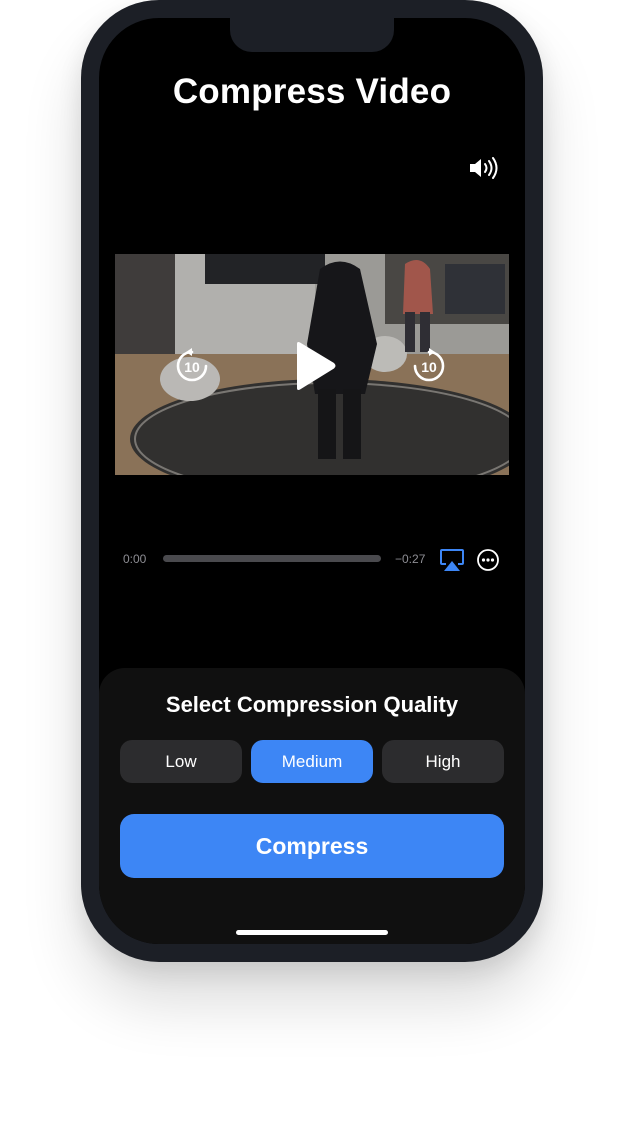 The image size is (624, 1142). I want to click on skip-forward-label: 10, so click(429, 367).